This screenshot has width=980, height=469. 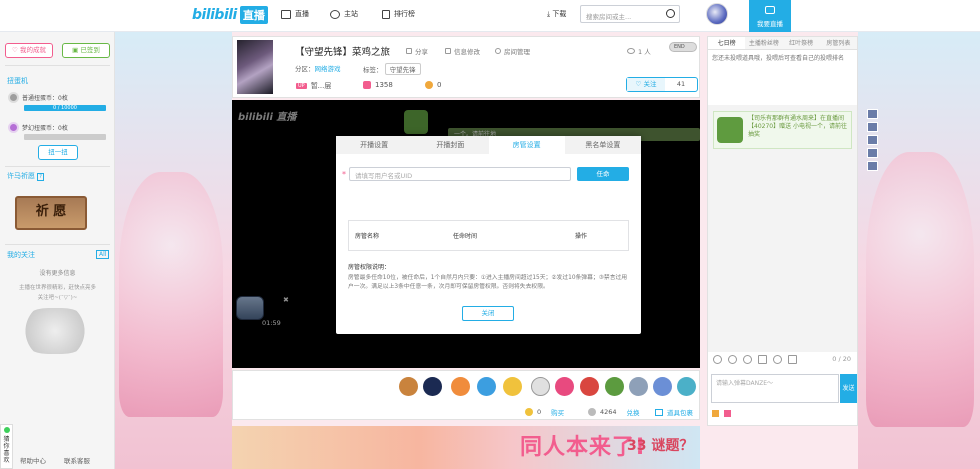 I want to click on follow-empty-1: 没有更多信息, so click(x=57, y=273).